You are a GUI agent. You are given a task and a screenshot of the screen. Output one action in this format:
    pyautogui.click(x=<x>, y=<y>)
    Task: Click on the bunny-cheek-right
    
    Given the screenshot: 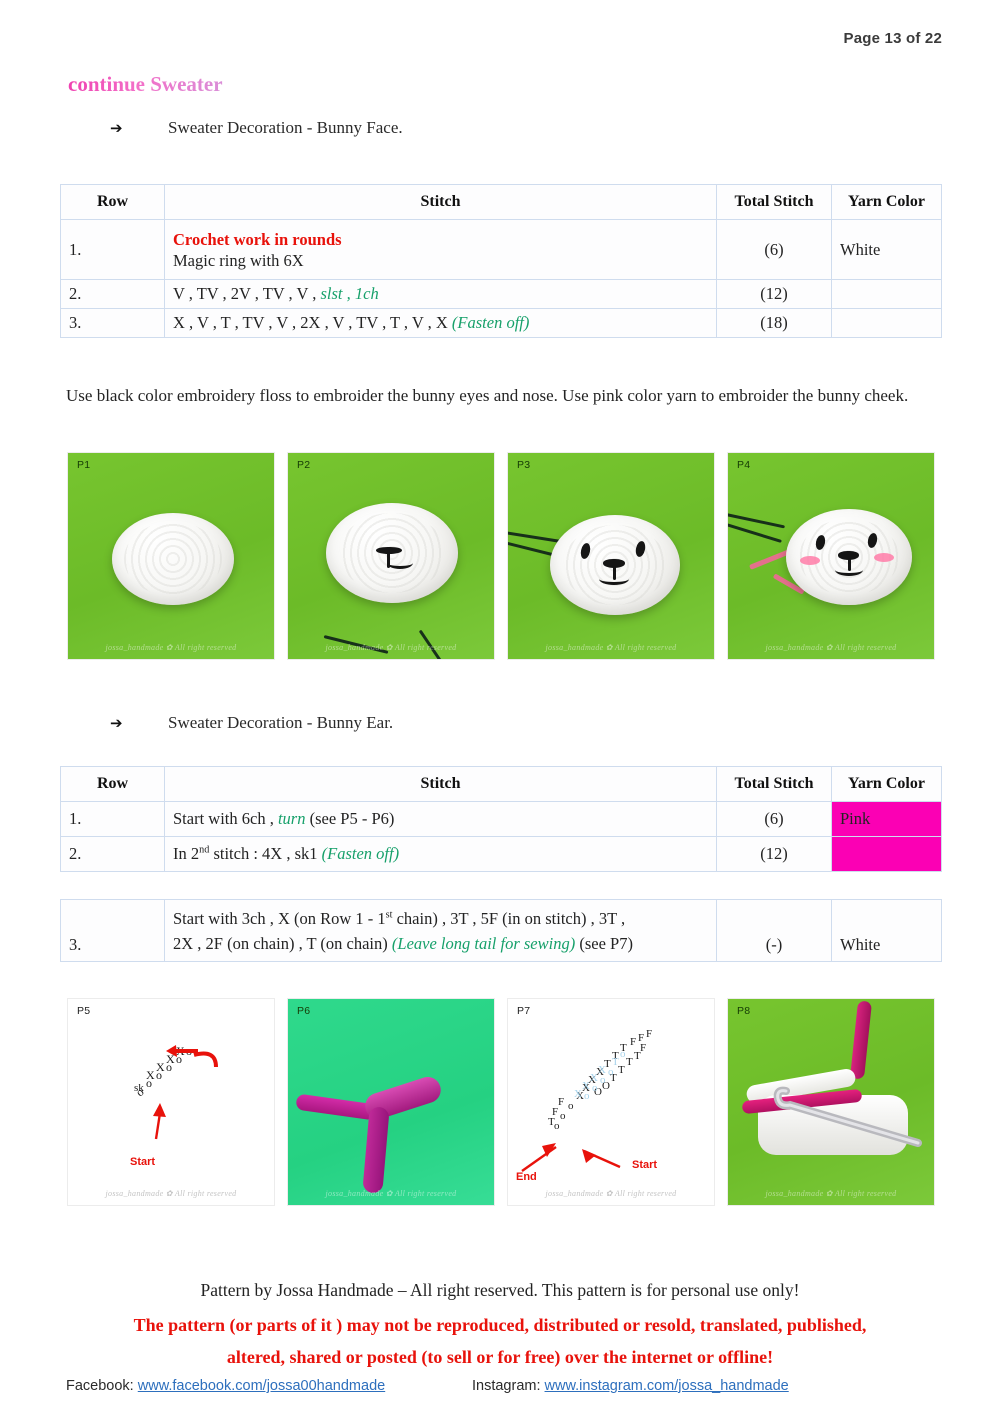 What is the action you would take?
    pyautogui.click(x=884, y=557)
    